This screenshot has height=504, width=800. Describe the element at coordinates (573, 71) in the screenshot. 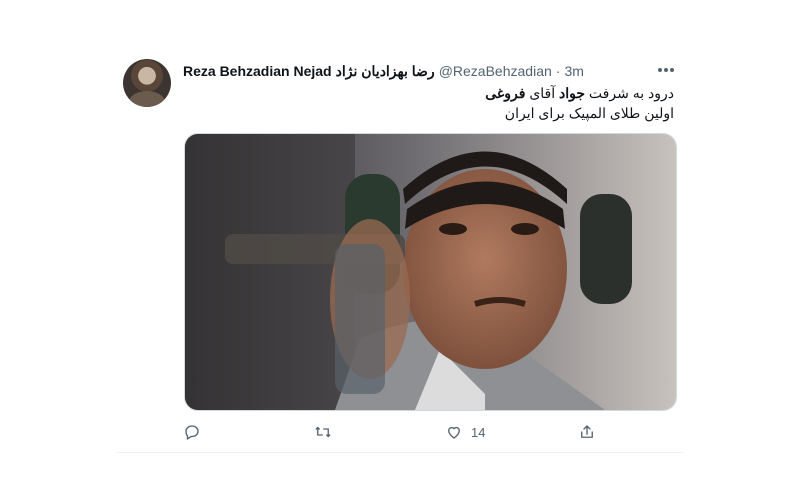

I see `tweet-time: 3m` at that location.